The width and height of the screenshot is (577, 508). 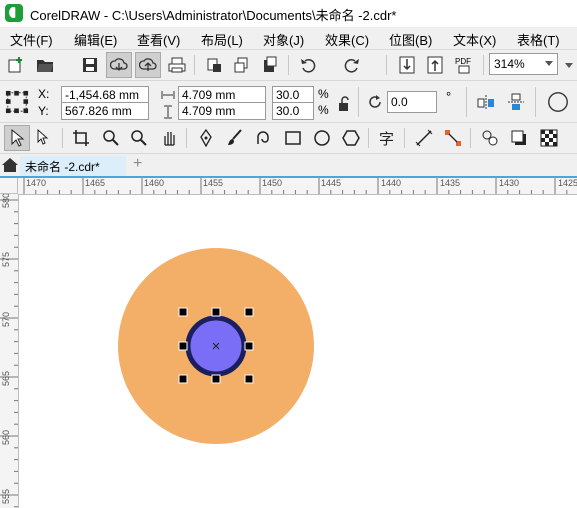 I want to click on zoom-dropdown-icon, so click(x=549, y=64).